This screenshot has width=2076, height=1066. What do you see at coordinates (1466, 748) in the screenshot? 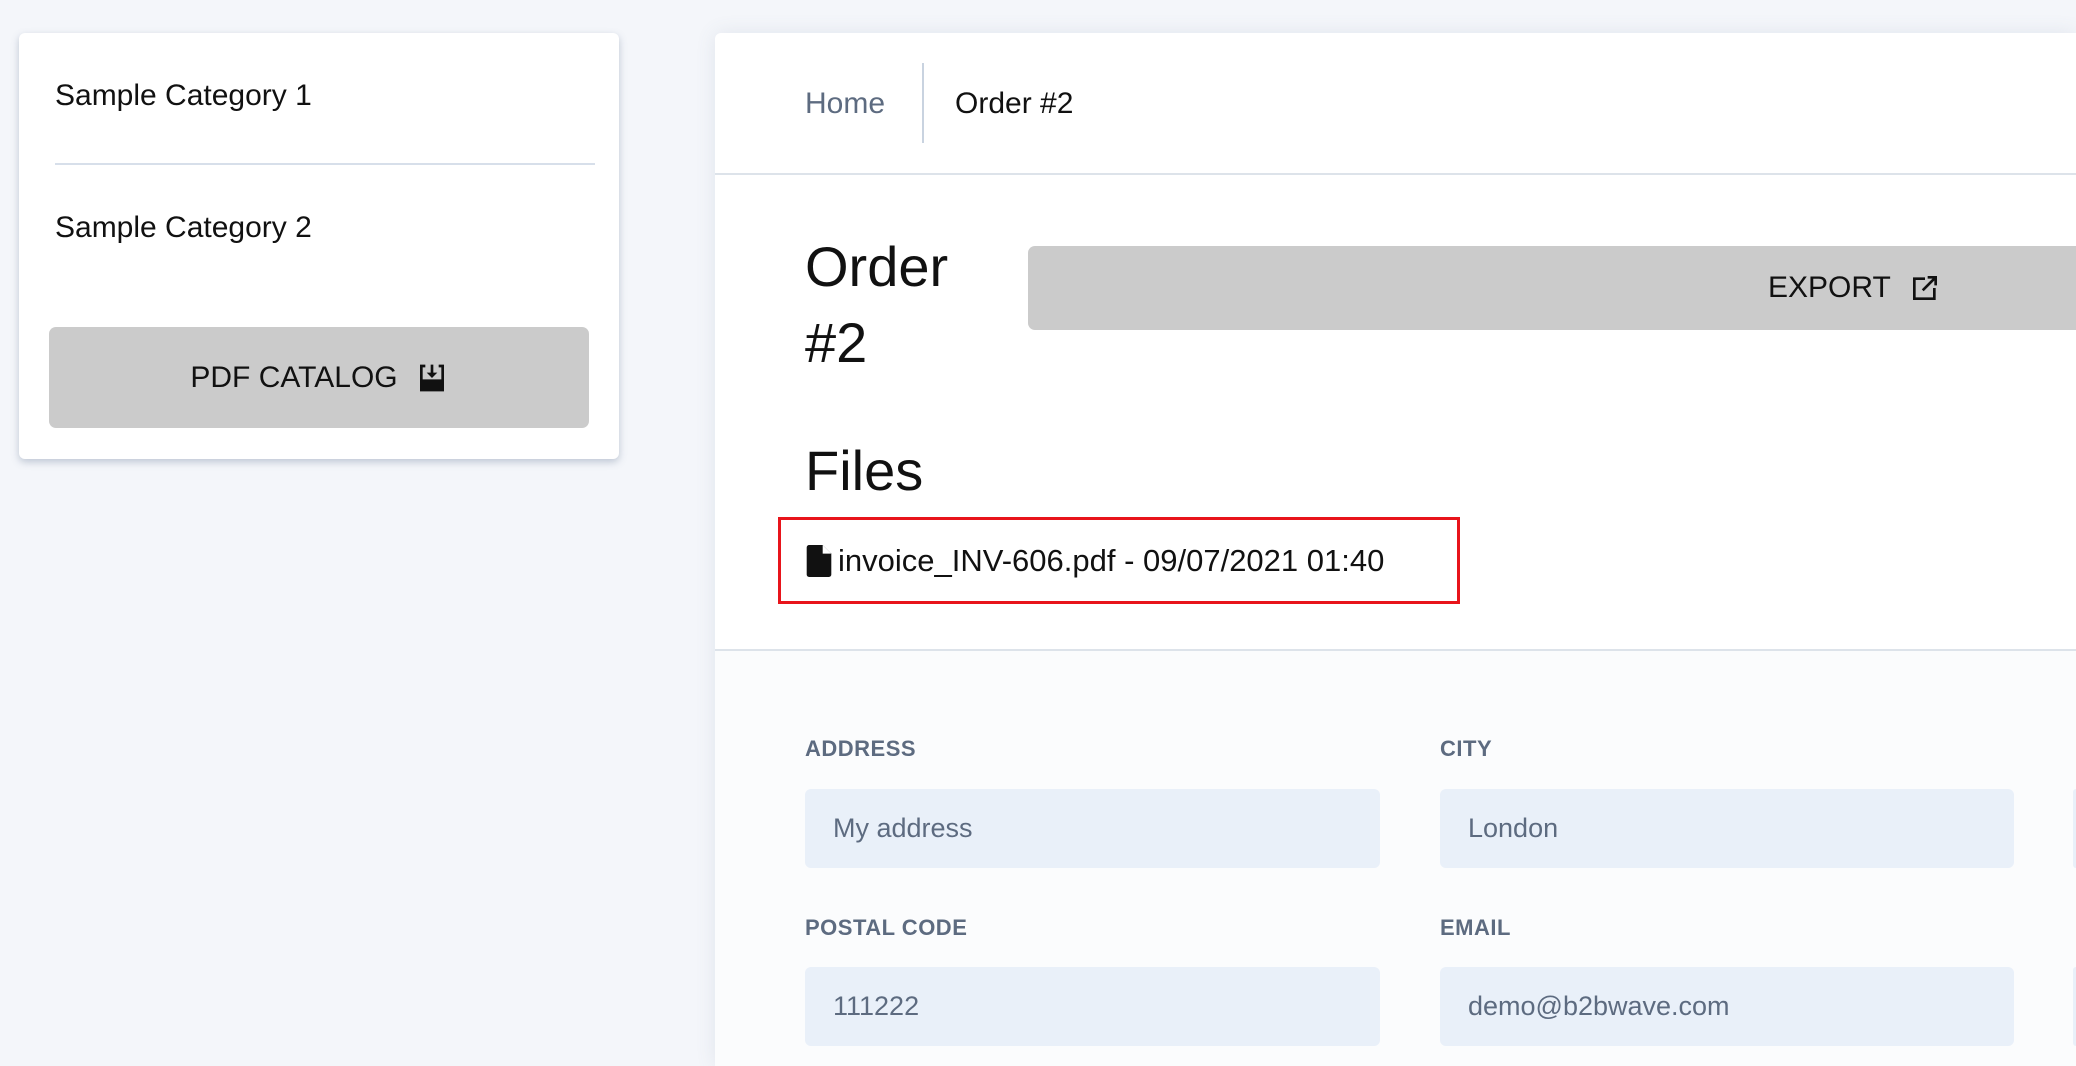
I see `city-label: CITY` at bounding box center [1466, 748].